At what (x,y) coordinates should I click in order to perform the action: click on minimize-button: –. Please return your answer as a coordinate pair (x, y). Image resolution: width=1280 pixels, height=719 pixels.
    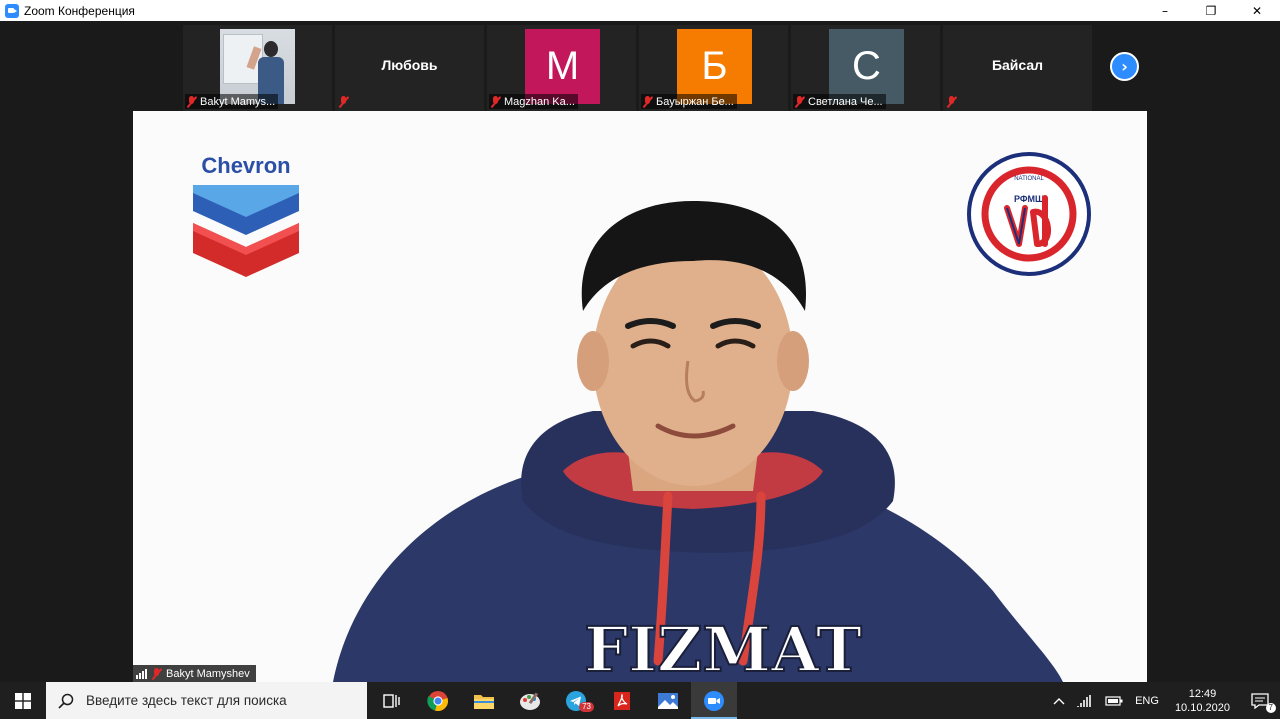
    Looking at the image, I should click on (1165, 10).